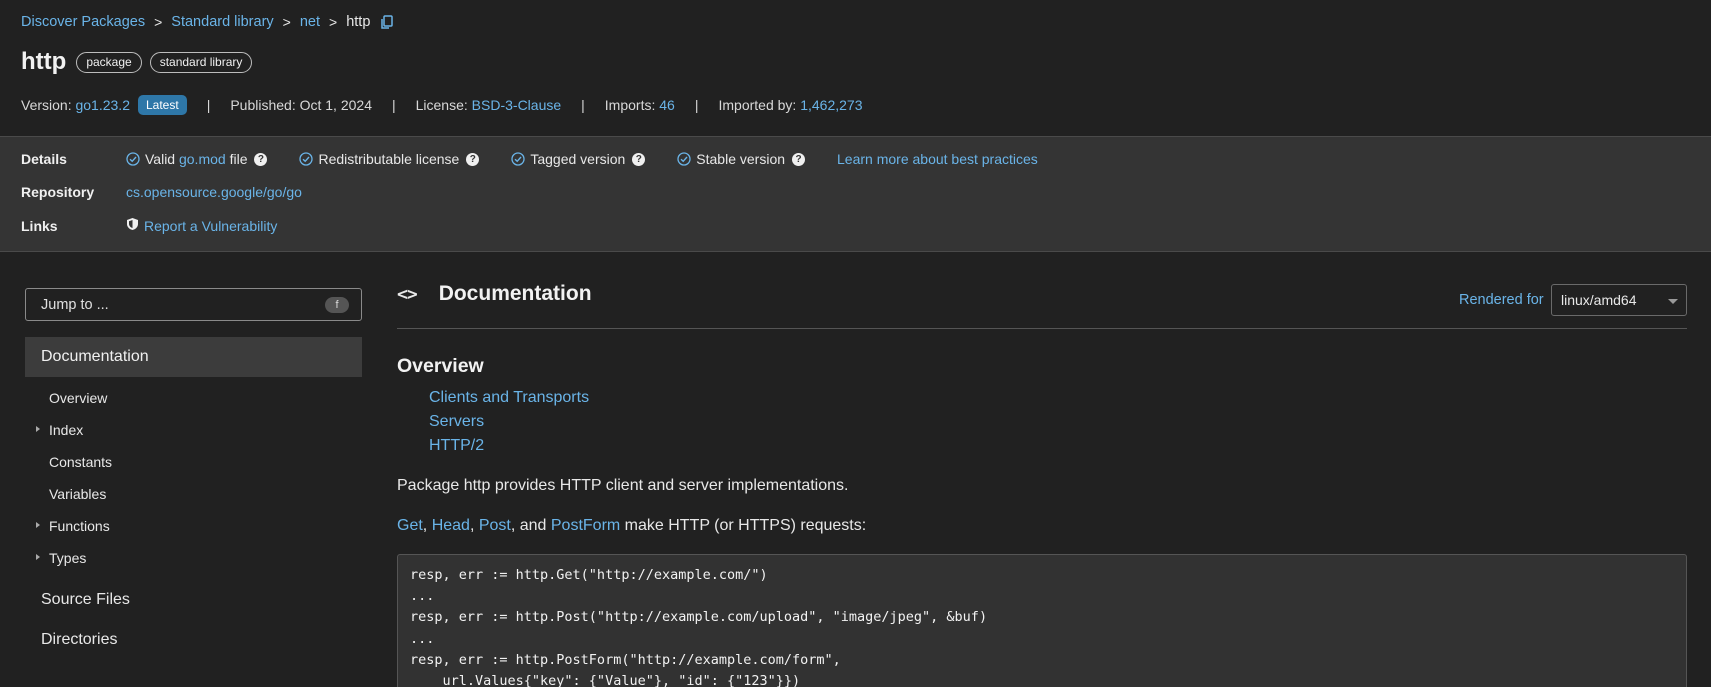 Image resolution: width=1711 pixels, height=687 pixels. Describe the element at coordinates (440, 366) in the screenshot. I see `overview-heading: Overview` at that location.